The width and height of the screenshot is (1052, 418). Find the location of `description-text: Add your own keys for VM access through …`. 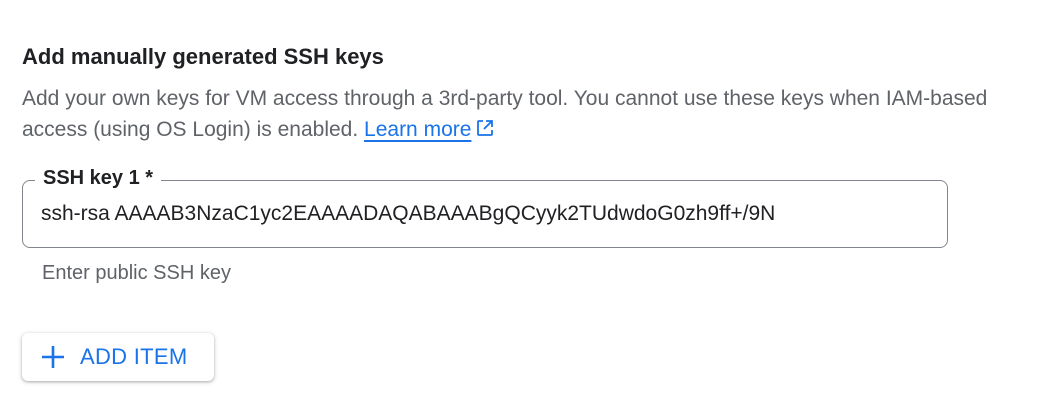

description-text: Add your own keys for VM access through … is located at coordinates (505, 114).